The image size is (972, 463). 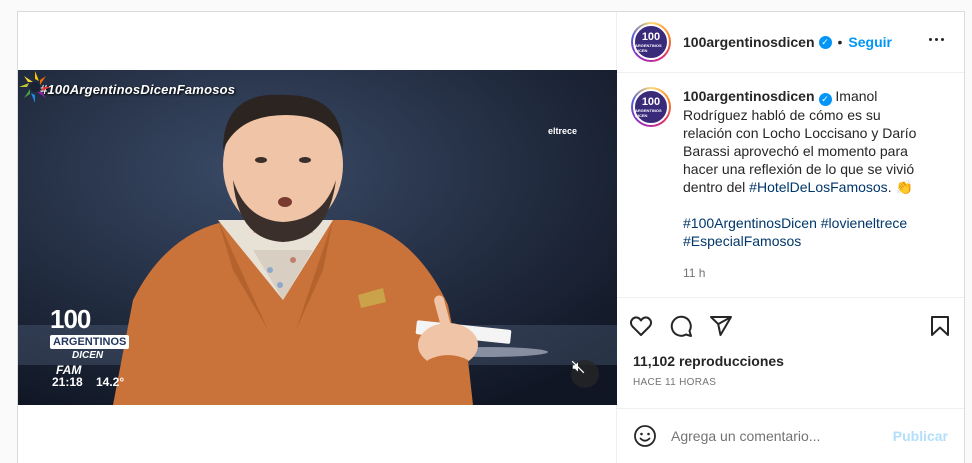 What do you see at coordinates (790, 361) in the screenshot?
I see `view-count: 11,102 reproducciones` at bounding box center [790, 361].